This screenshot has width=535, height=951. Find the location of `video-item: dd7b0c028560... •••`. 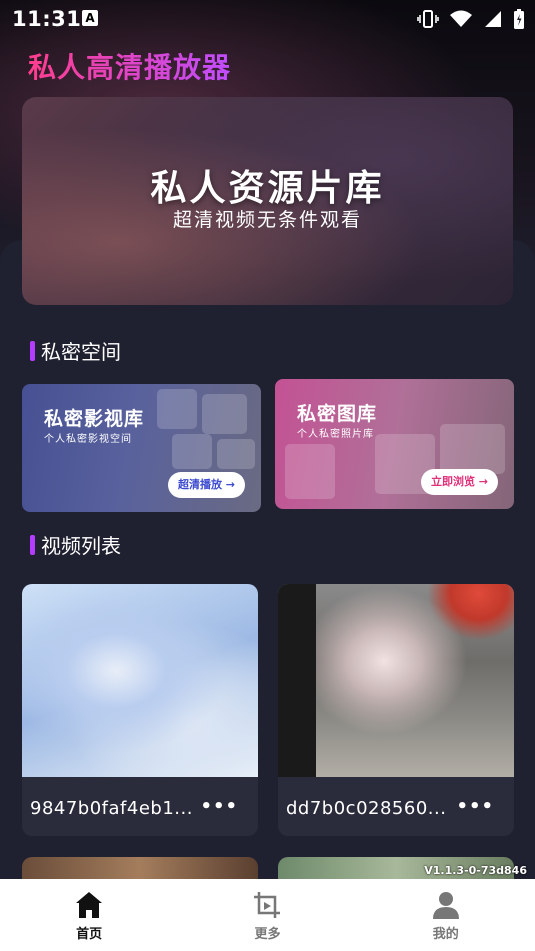

video-item: dd7b0c028560... ••• is located at coordinates (396, 710).